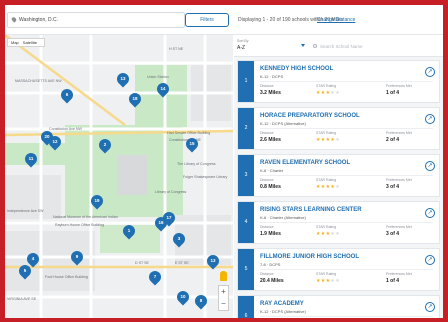  Describe the element at coordinates (310, 116) in the screenshot. I see `school-name-link: HORACE PREPARATORY SCHOOL` at that location.